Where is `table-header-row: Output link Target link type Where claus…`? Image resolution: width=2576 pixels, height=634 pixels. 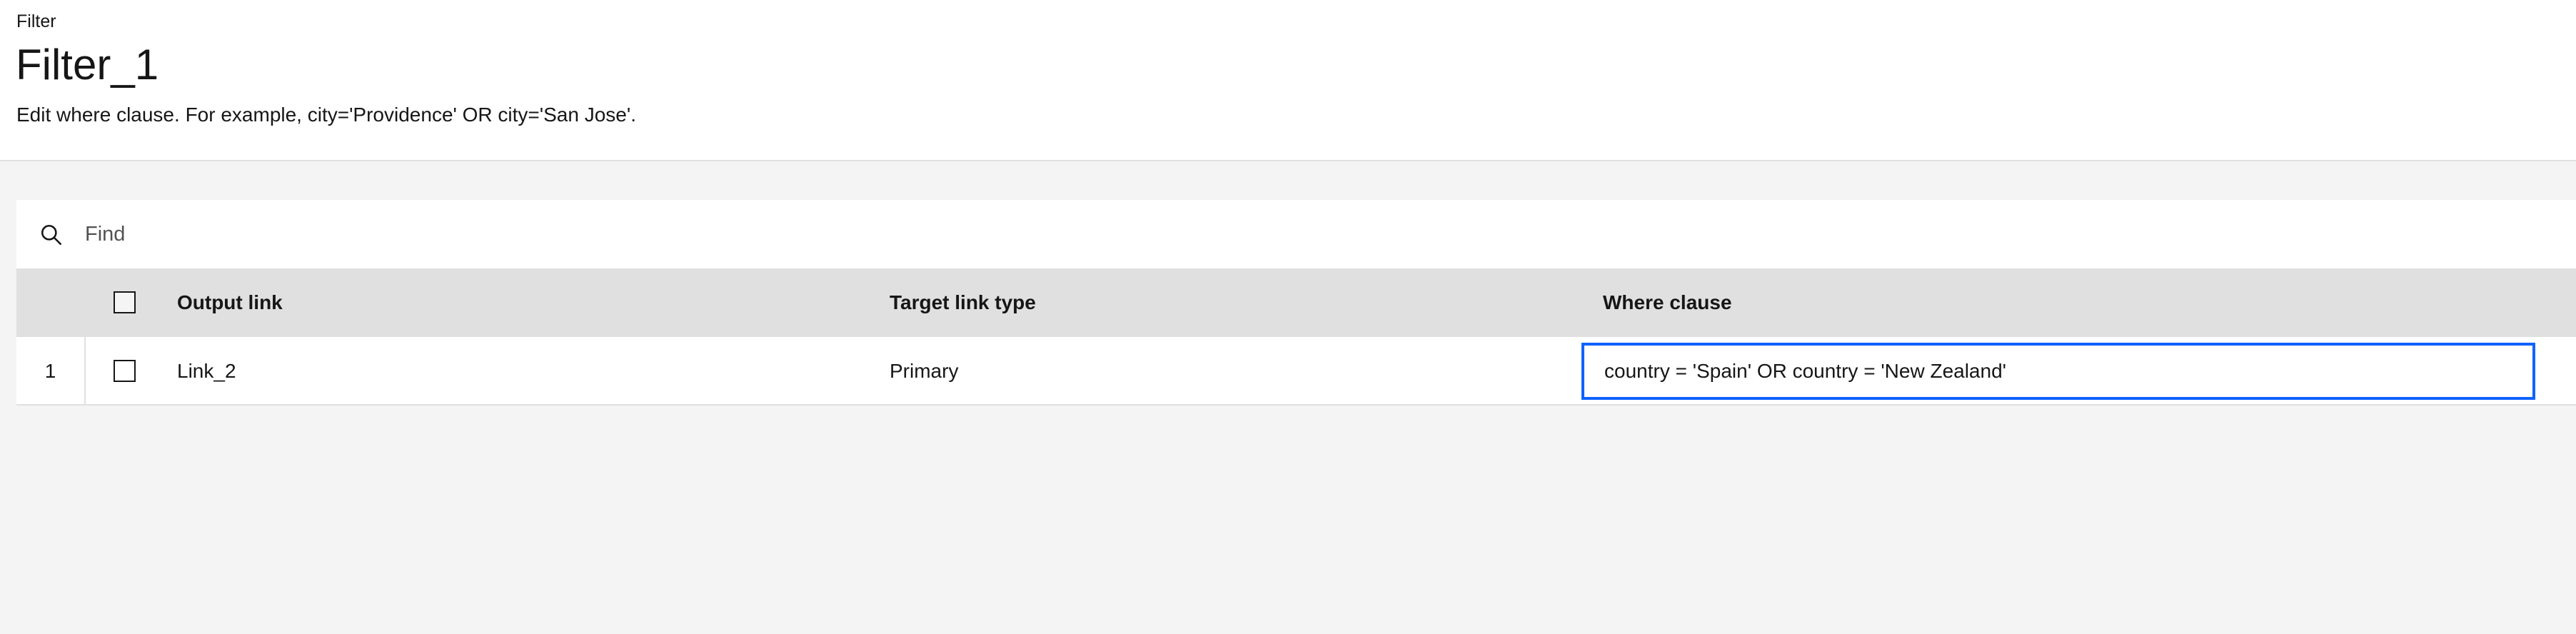 table-header-row: Output link Target link type Where claus… is located at coordinates (1296, 302).